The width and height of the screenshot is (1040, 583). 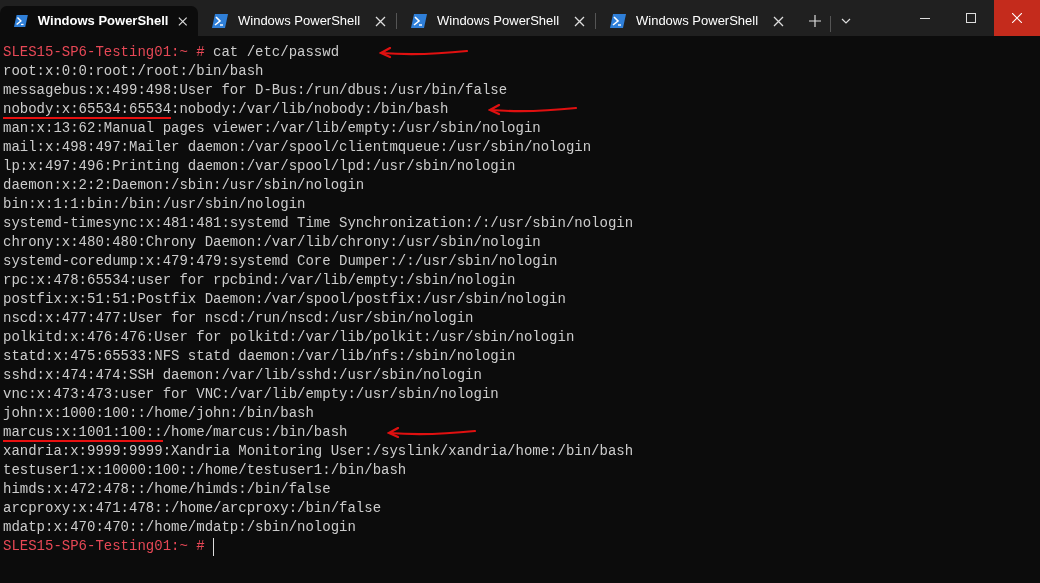 I want to click on command-text: cat /etc/passwd, so click(x=276, y=52).